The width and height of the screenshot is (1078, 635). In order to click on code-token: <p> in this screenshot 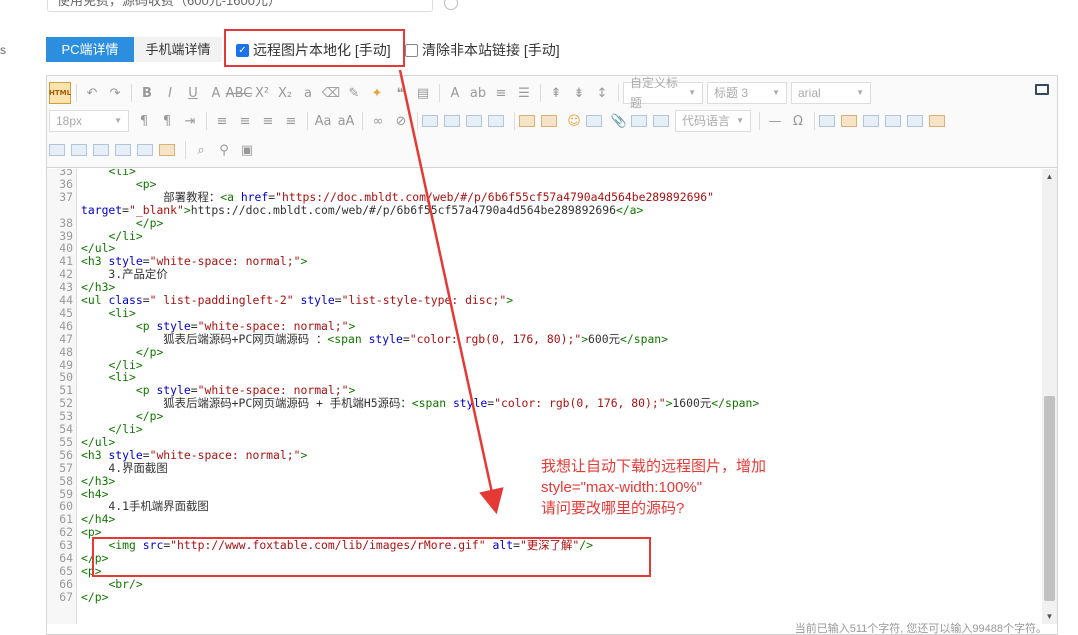, I will do `click(146, 183)`.